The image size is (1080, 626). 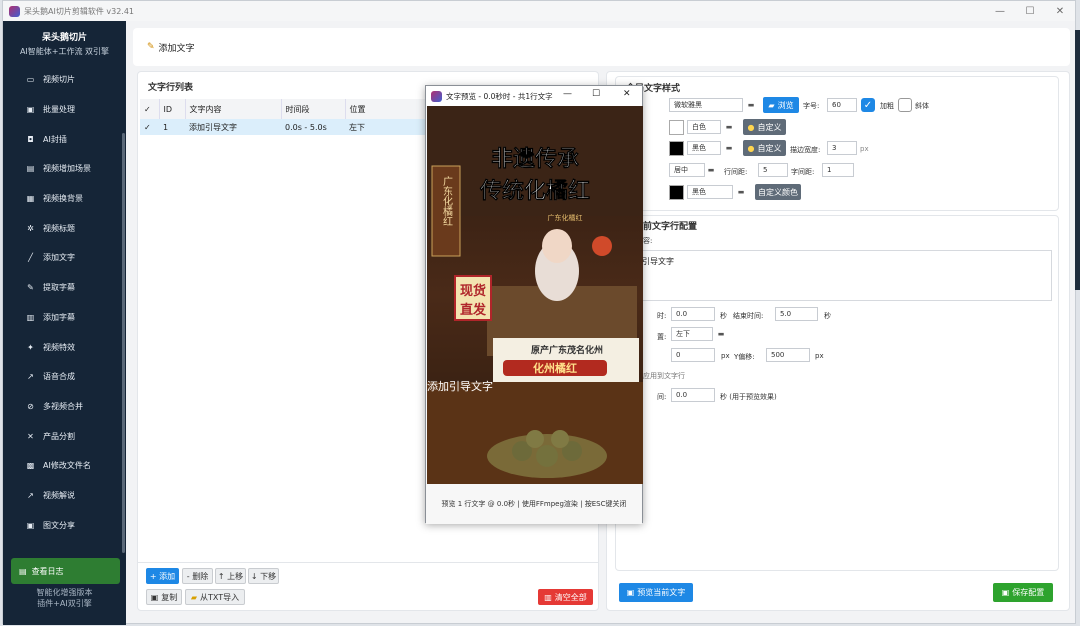 I want to click on close-button: ✕, so click(x=1060, y=11).